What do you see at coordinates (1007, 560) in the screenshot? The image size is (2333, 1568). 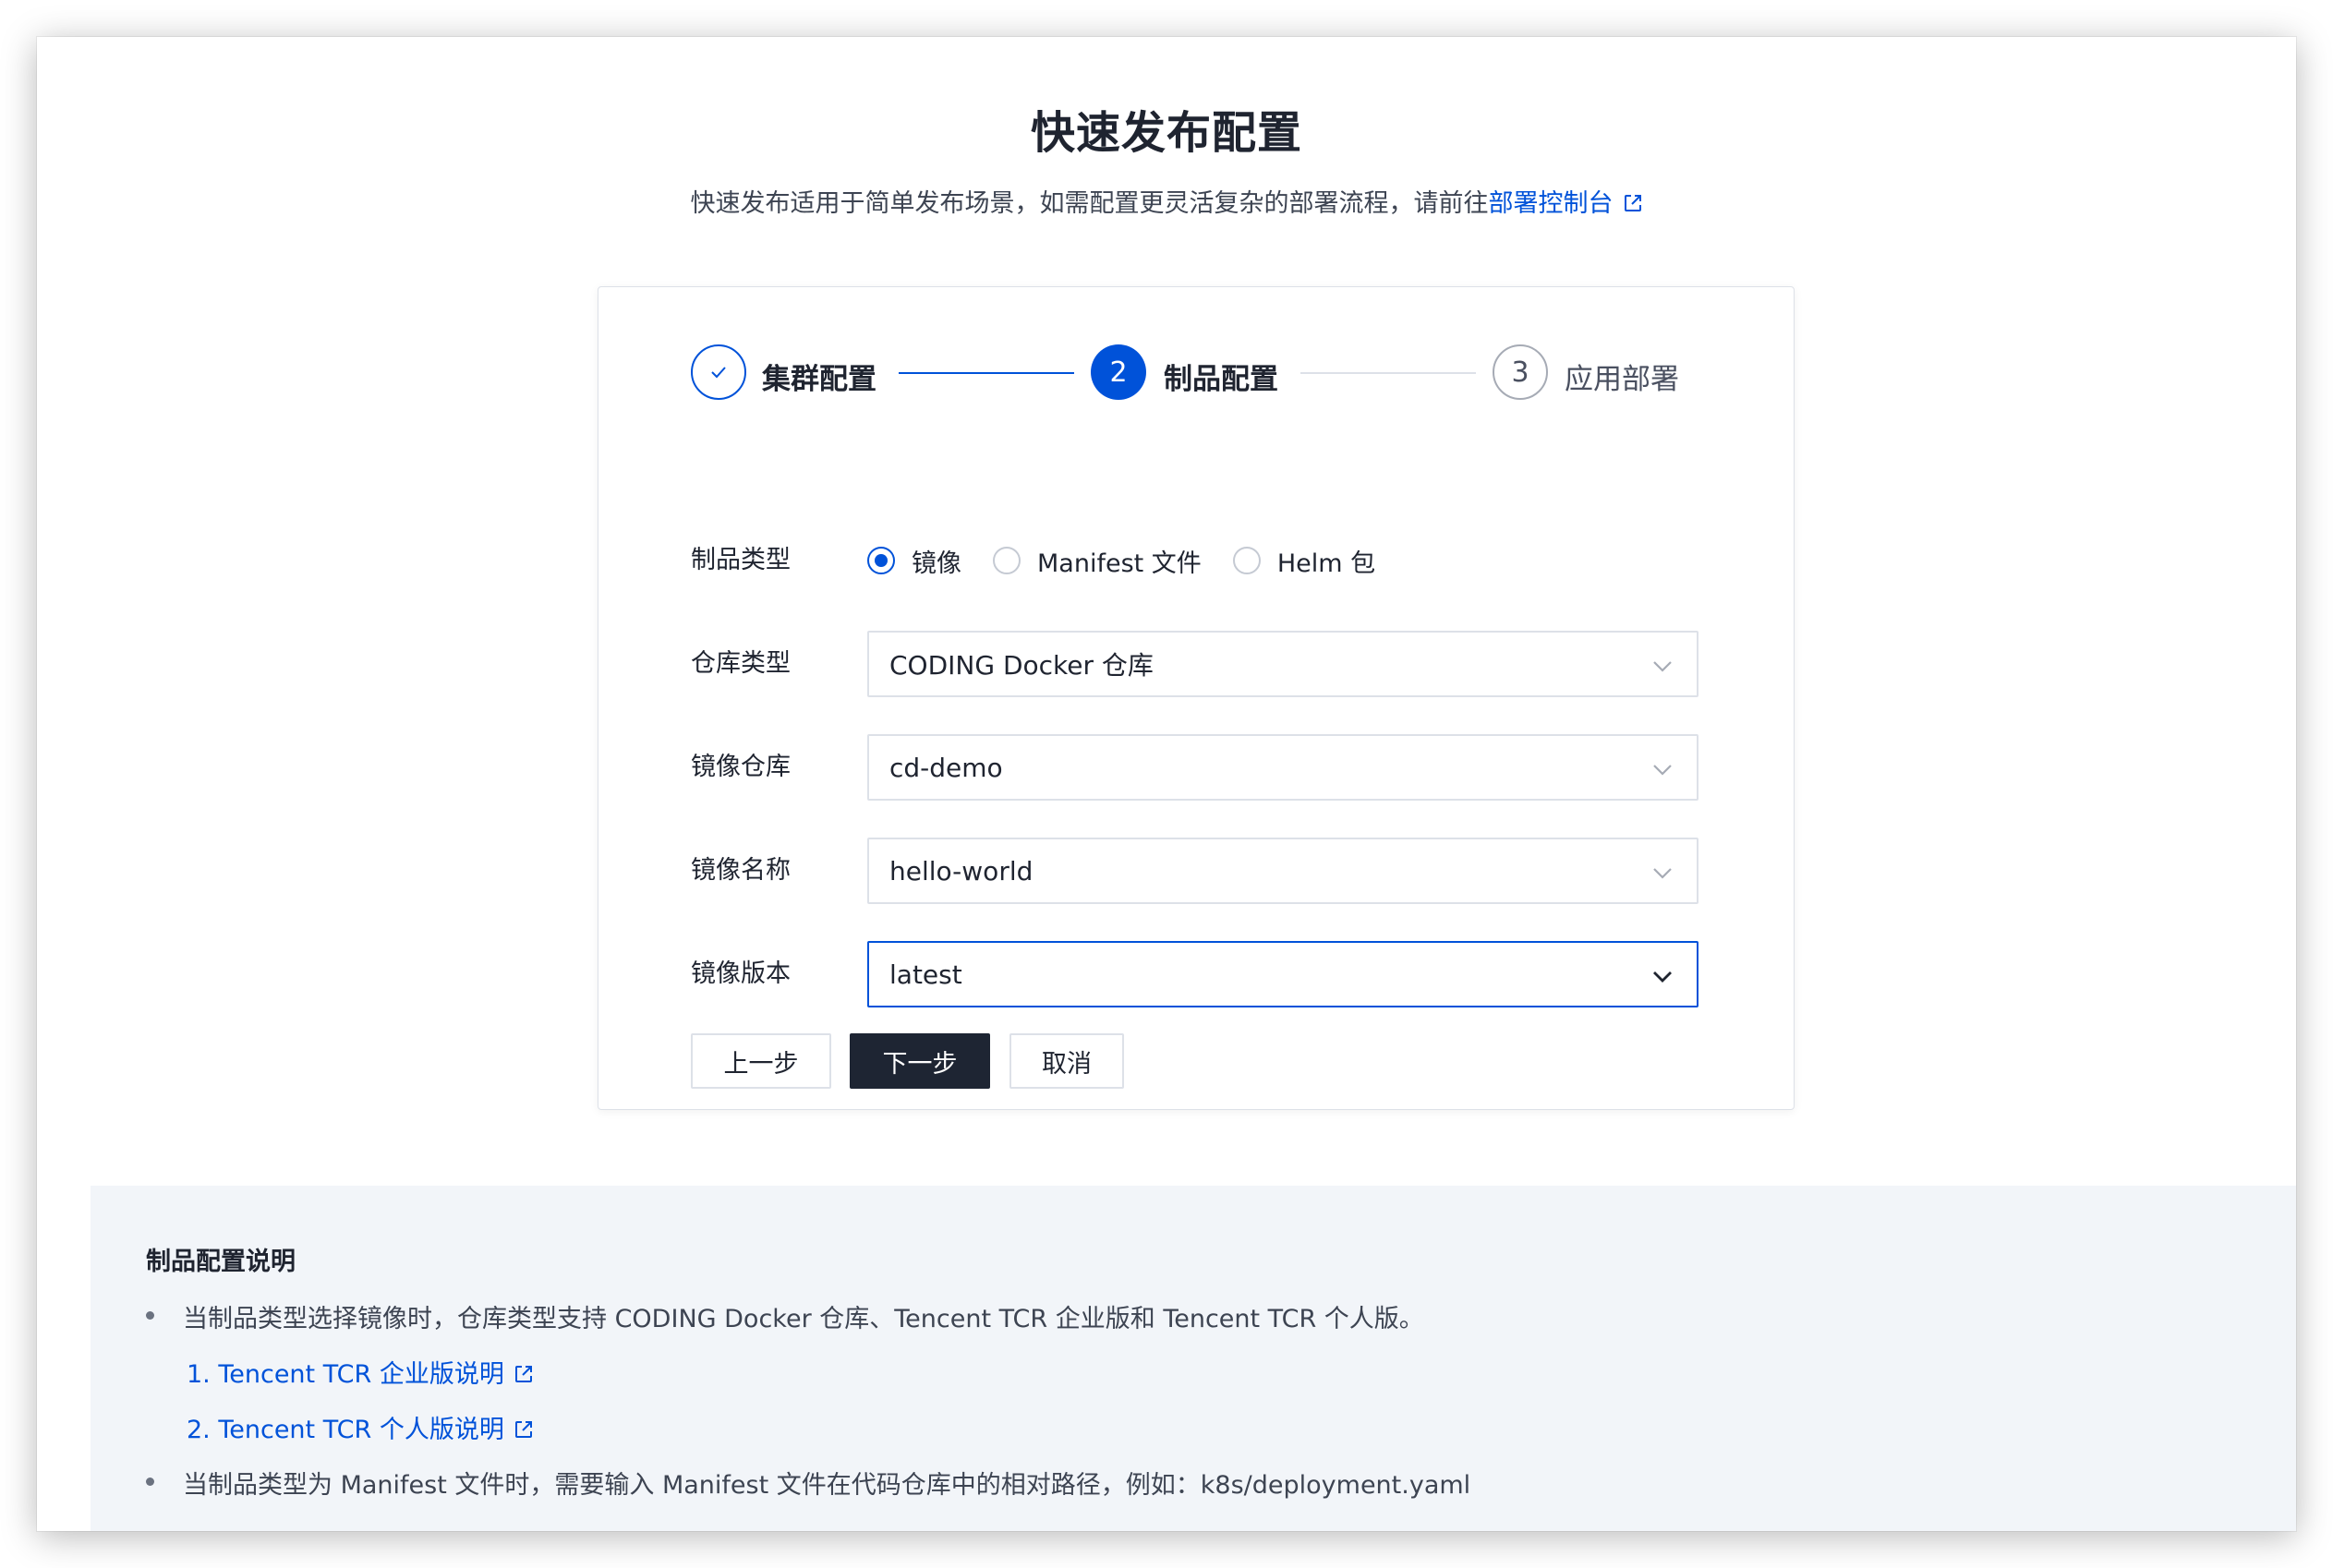 I see `radio-manifest-dot` at bounding box center [1007, 560].